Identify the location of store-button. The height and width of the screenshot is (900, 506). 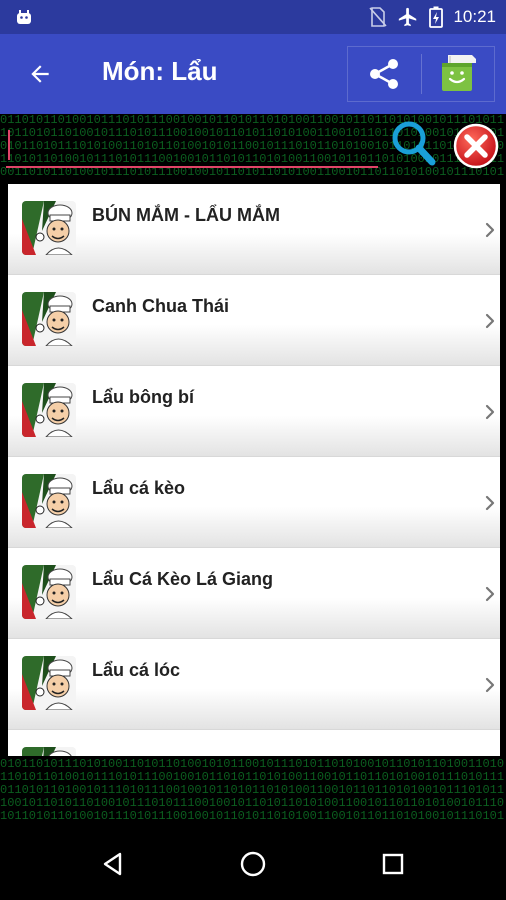
(458, 74).